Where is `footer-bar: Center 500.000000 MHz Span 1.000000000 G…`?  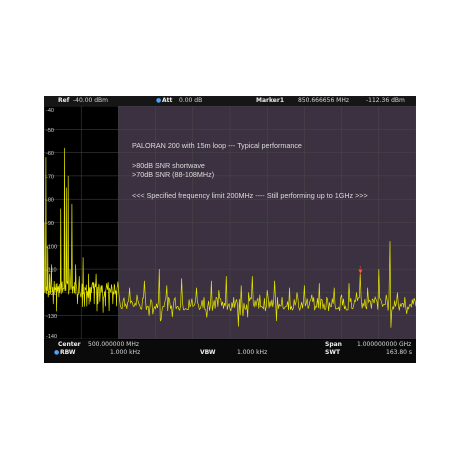 footer-bar: Center 500.000000 MHz Span 1.000000000 G… is located at coordinates (230, 351).